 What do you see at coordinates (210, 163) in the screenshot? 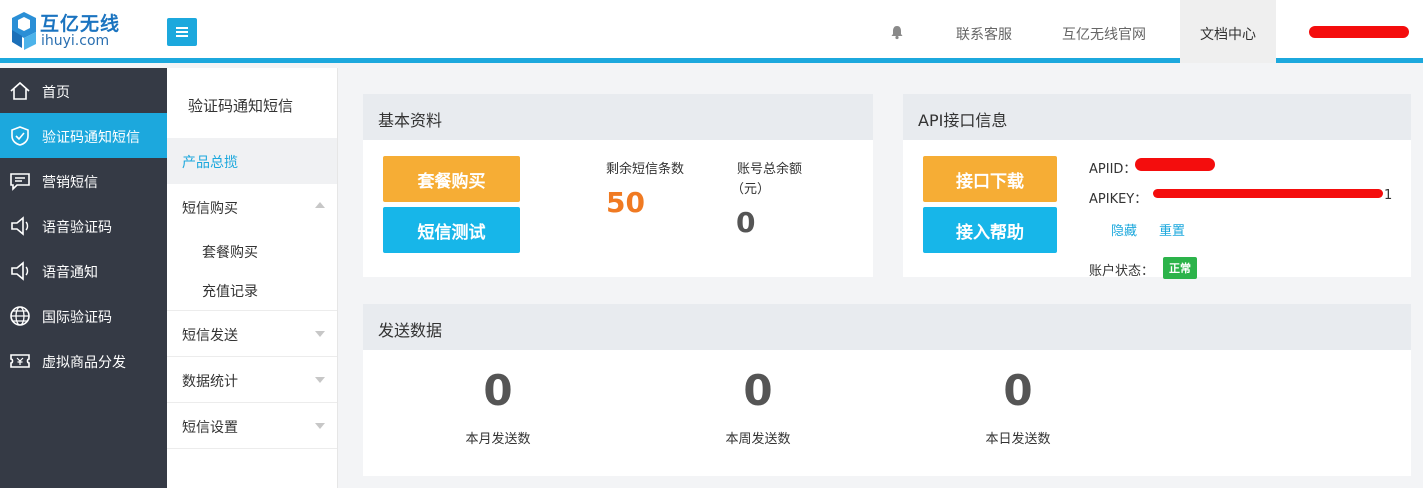
I see `subnav-item-label: 产品总揽` at bounding box center [210, 163].